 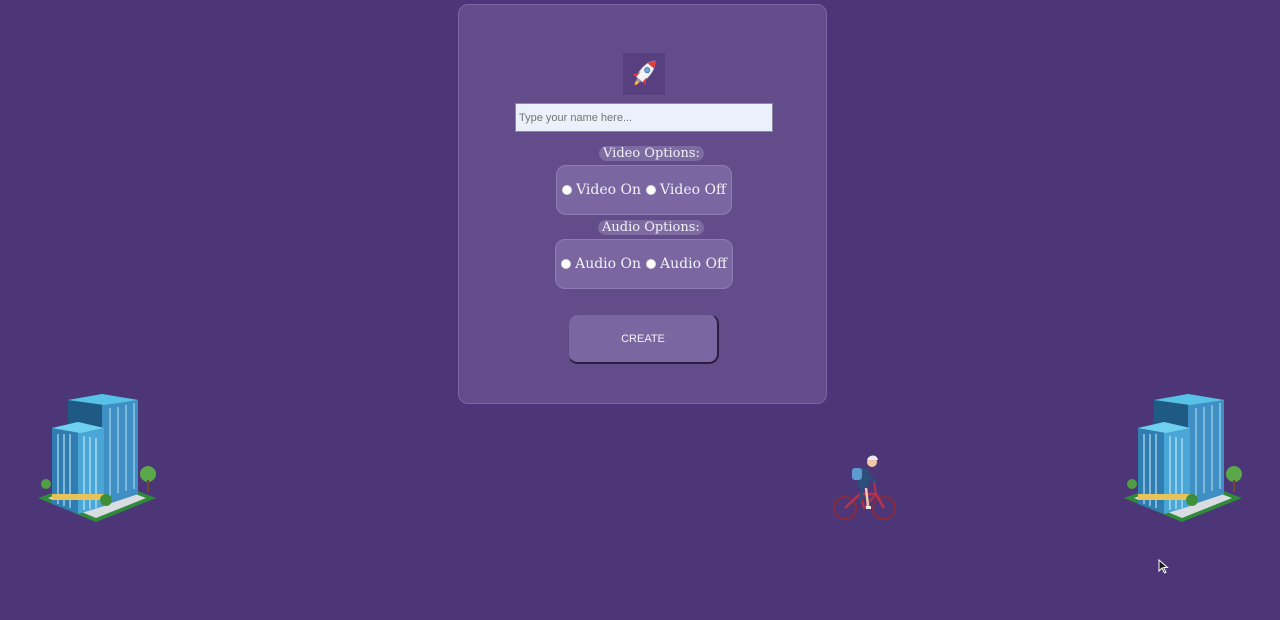 What do you see at coordinates (864, 487) in the screenshot?
I see `cyclist-illustration` at bounding box center [864, 487].